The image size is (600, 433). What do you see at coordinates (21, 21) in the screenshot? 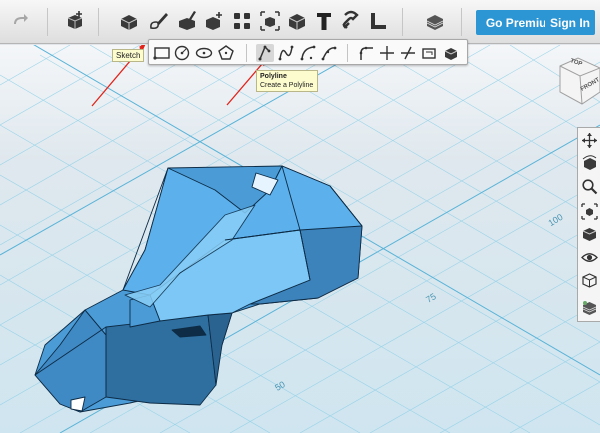
I see `redo-icon` at bounding box center [21, 21].